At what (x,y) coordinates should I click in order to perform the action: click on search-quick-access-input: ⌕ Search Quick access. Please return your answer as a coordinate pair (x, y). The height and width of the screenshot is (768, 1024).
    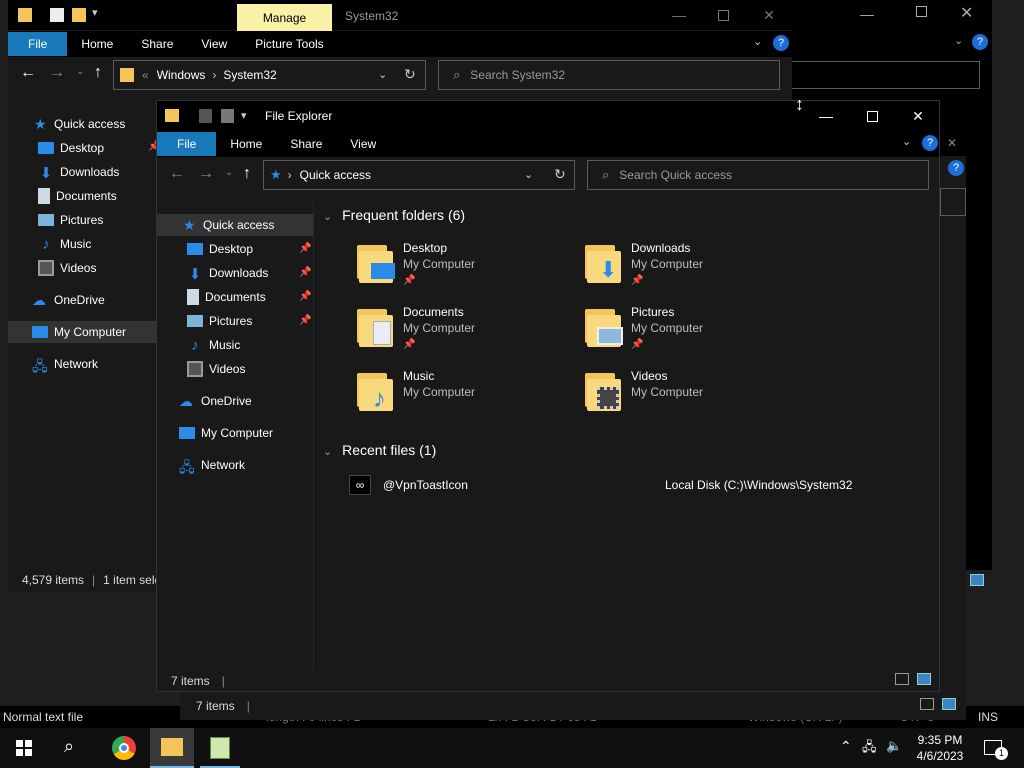
    Looking at the image, I should click on (758, 175).